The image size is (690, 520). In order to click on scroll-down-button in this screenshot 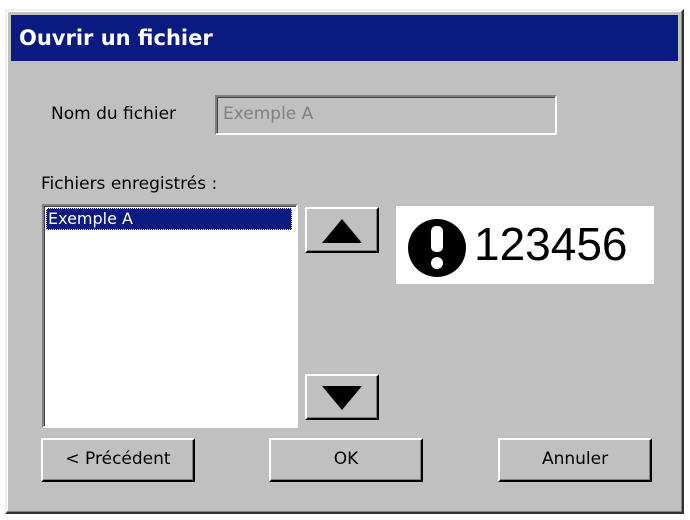, I will do `click(342, 397)`.